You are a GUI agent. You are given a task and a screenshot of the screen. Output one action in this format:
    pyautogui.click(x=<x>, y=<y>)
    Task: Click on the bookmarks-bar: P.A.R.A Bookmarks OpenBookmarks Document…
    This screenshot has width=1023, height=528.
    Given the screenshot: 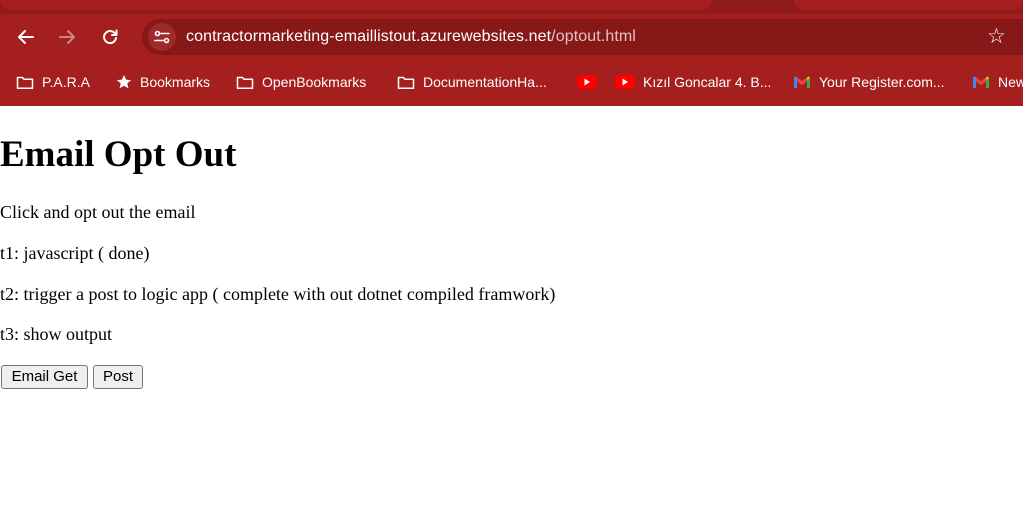 What is the action you would take?
    pyautogui.click(x=511, y=82)
    